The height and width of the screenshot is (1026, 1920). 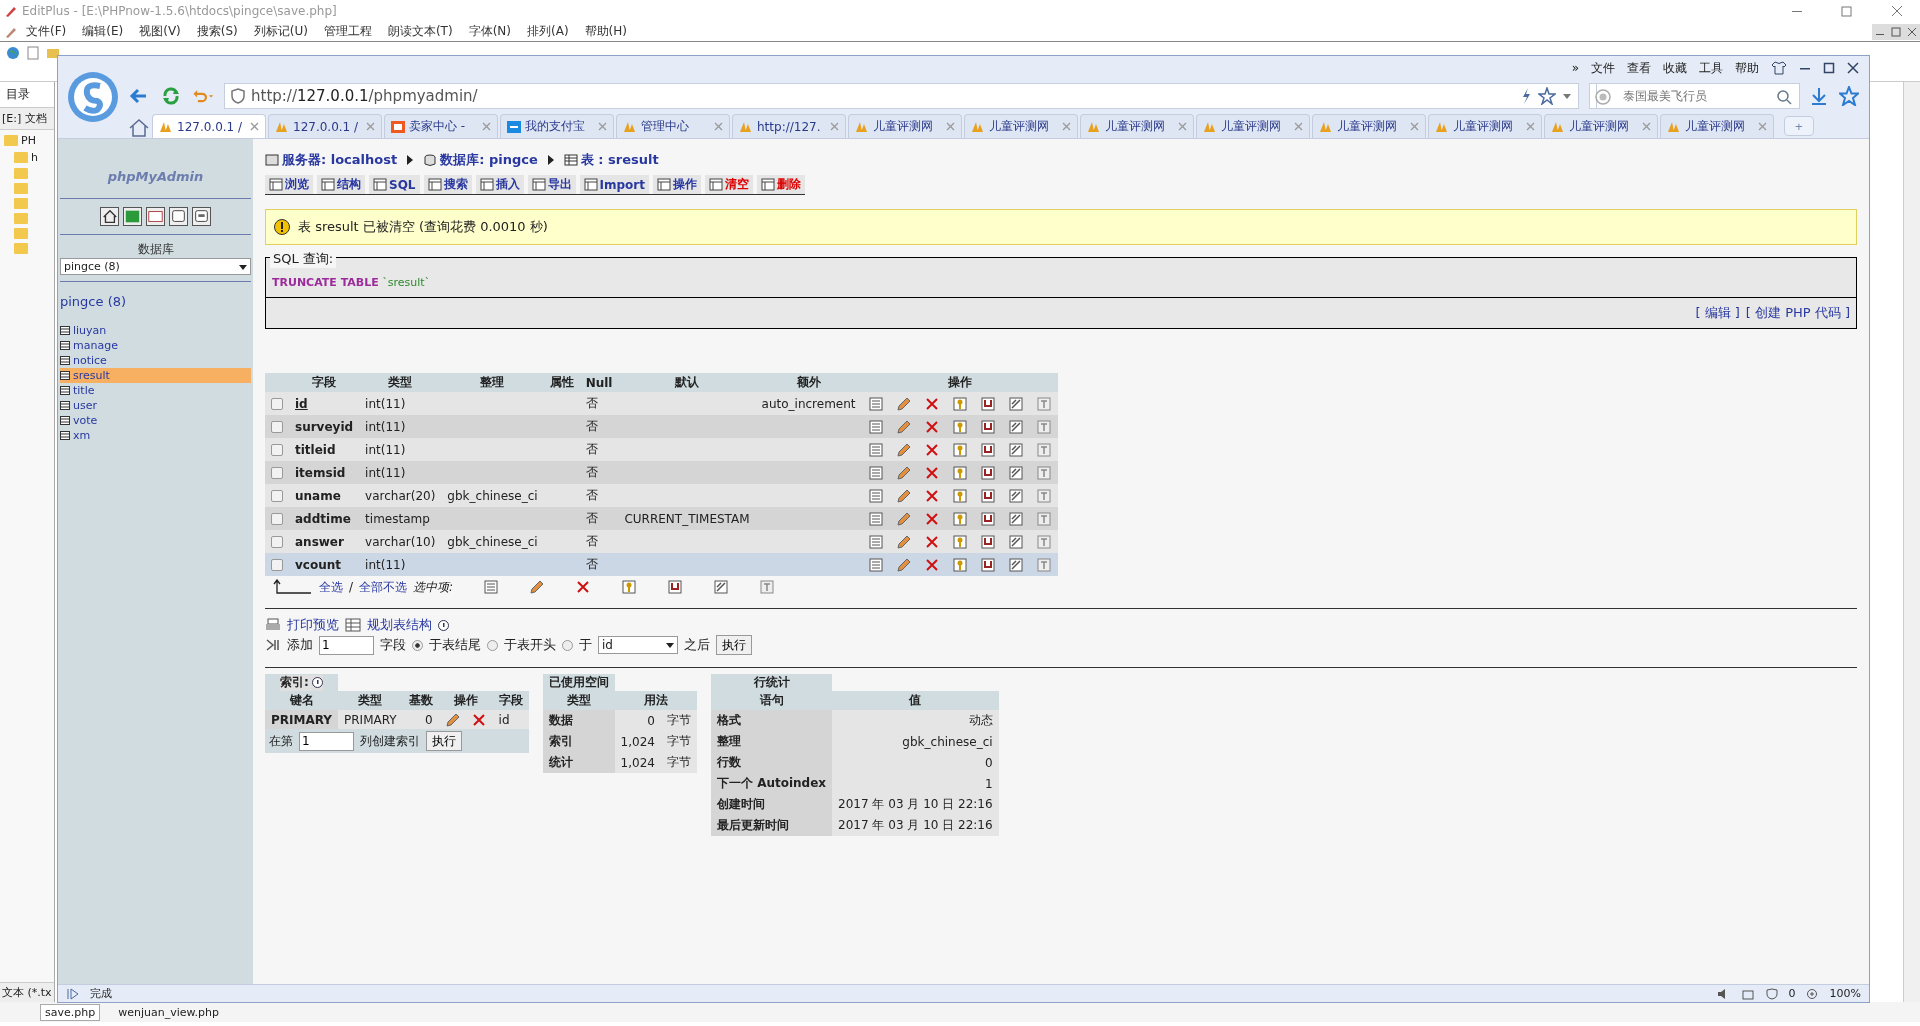 I want to click on menu-item: 帮助(H), so click(x=605, y=31).